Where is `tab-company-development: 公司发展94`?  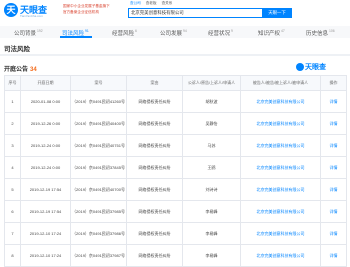 tab-company-development: 公司发展94 is located at coordinates (173, 33).